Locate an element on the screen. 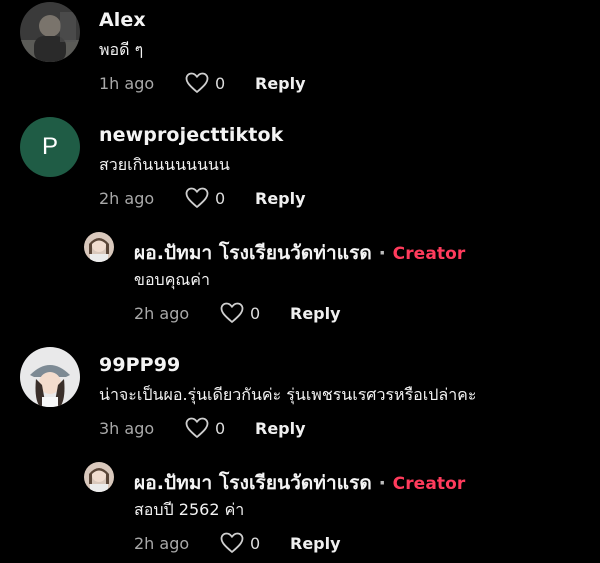 The width and height of the screenshot is (600, 563). comment-text: พอดี ๆ is located at coordinates (121, 49).